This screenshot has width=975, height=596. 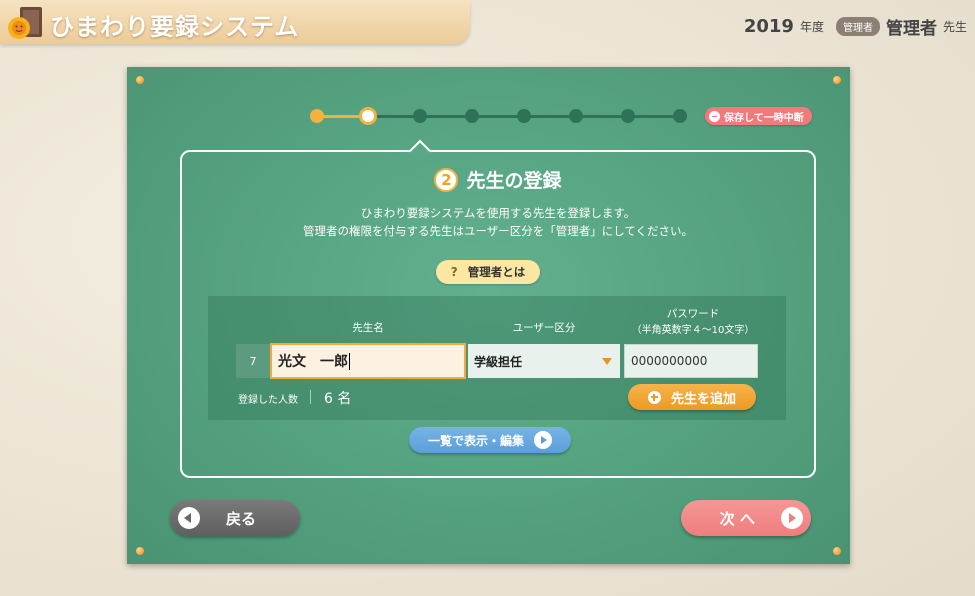 I want to click on password-input: 0000000000, so click(x=691, y=361).